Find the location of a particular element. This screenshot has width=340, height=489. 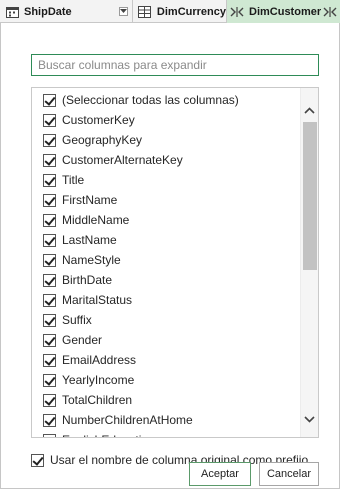

column-list-item: MaritalStatus is located at coordinates (87, 300).